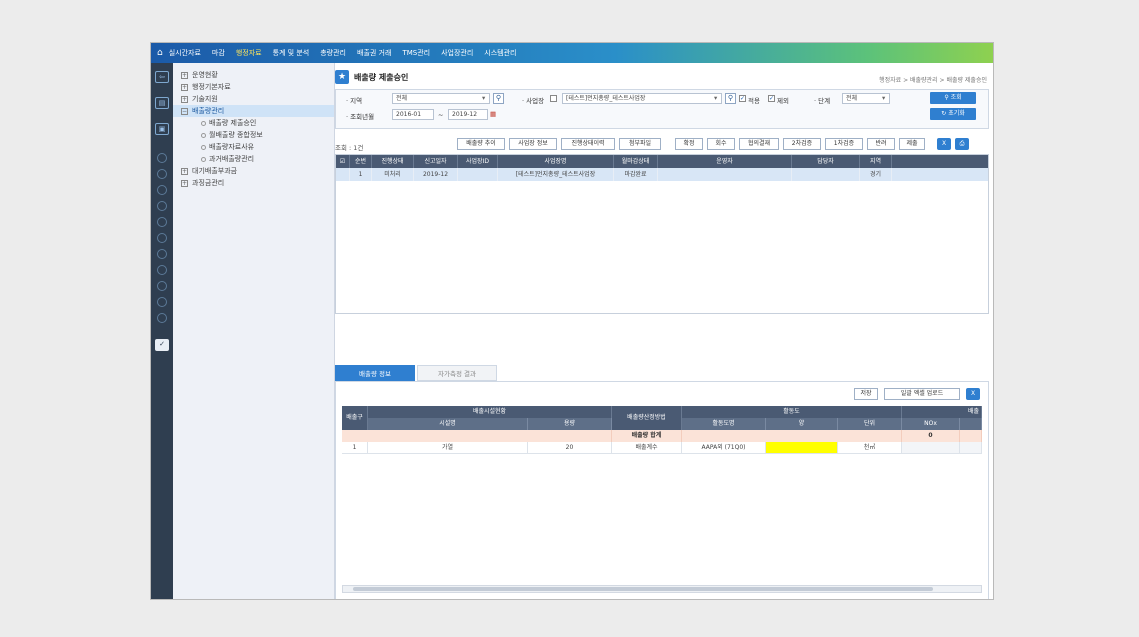 This screenshot has width=1139, height=637. I want to click on table-row: 1 미처리 2019-12 [테스트]먼지총량_테스트사업장 마감완료 경기, so click(662, 174).